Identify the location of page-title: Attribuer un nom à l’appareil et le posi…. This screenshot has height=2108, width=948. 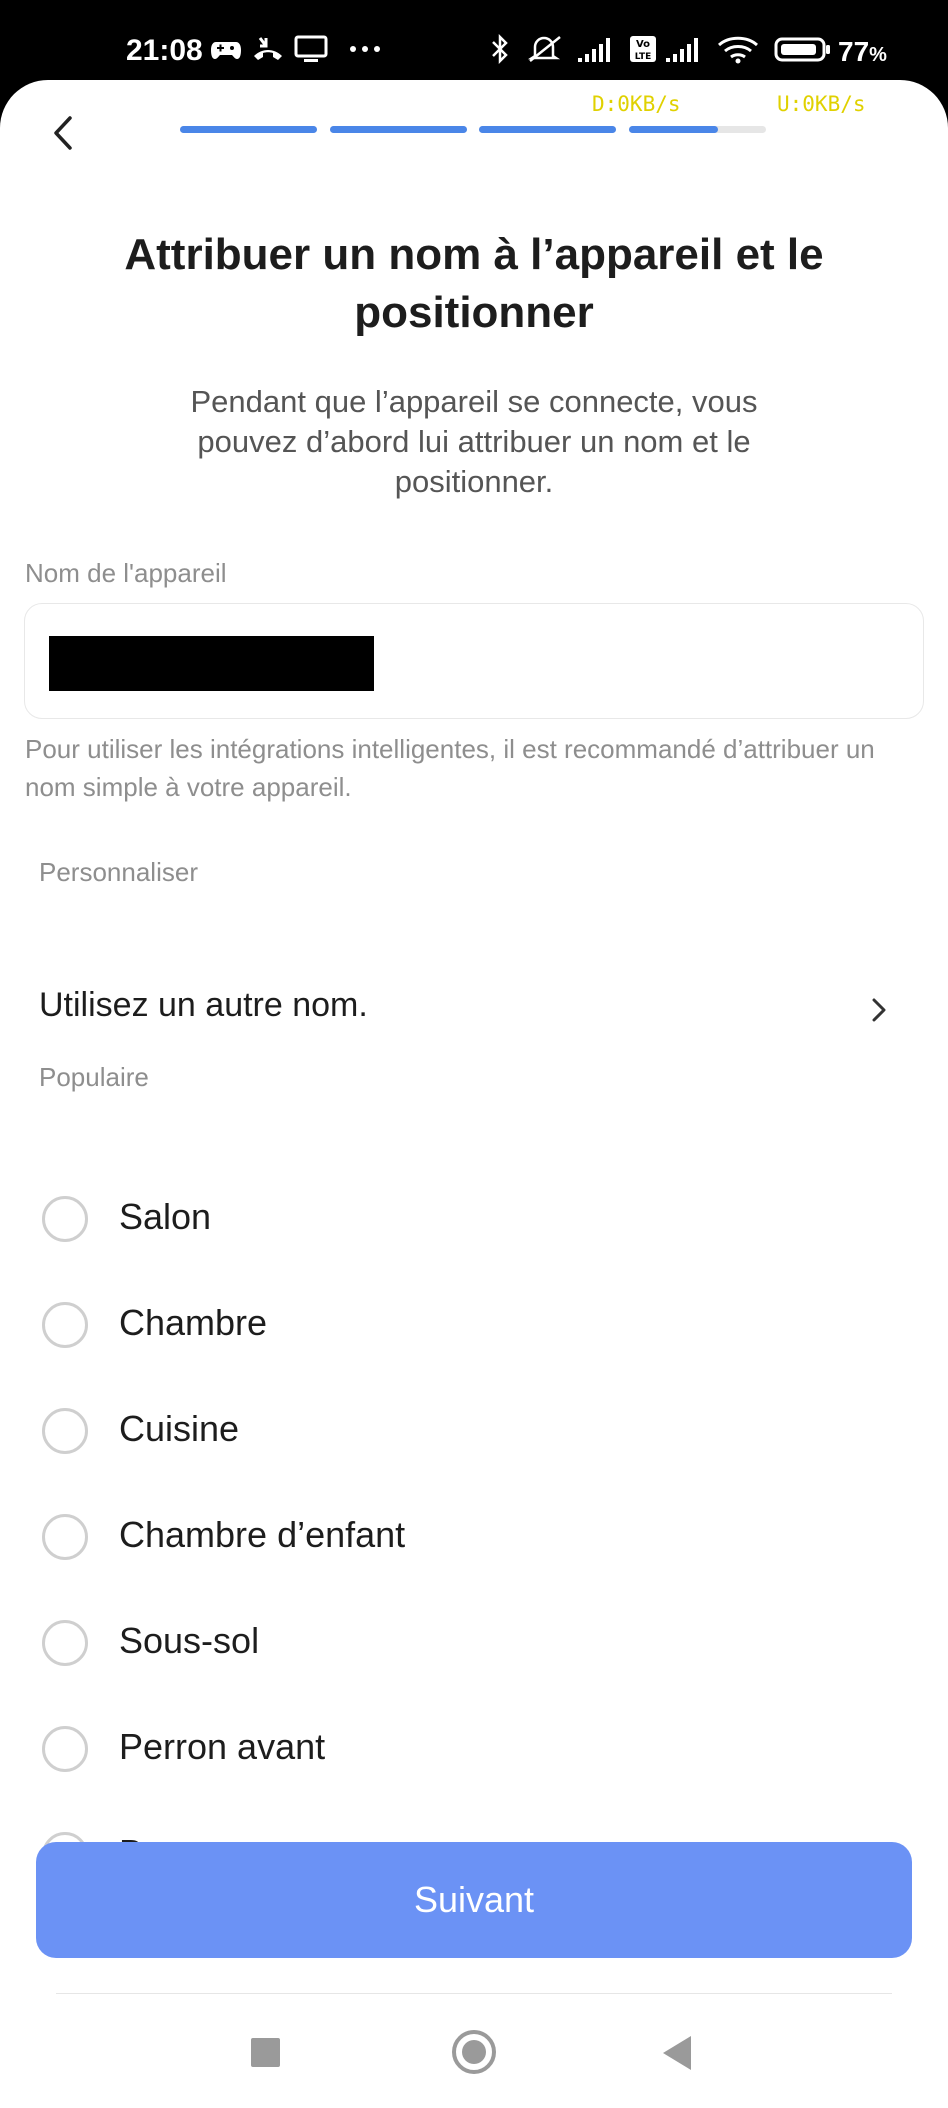
(474, 283).